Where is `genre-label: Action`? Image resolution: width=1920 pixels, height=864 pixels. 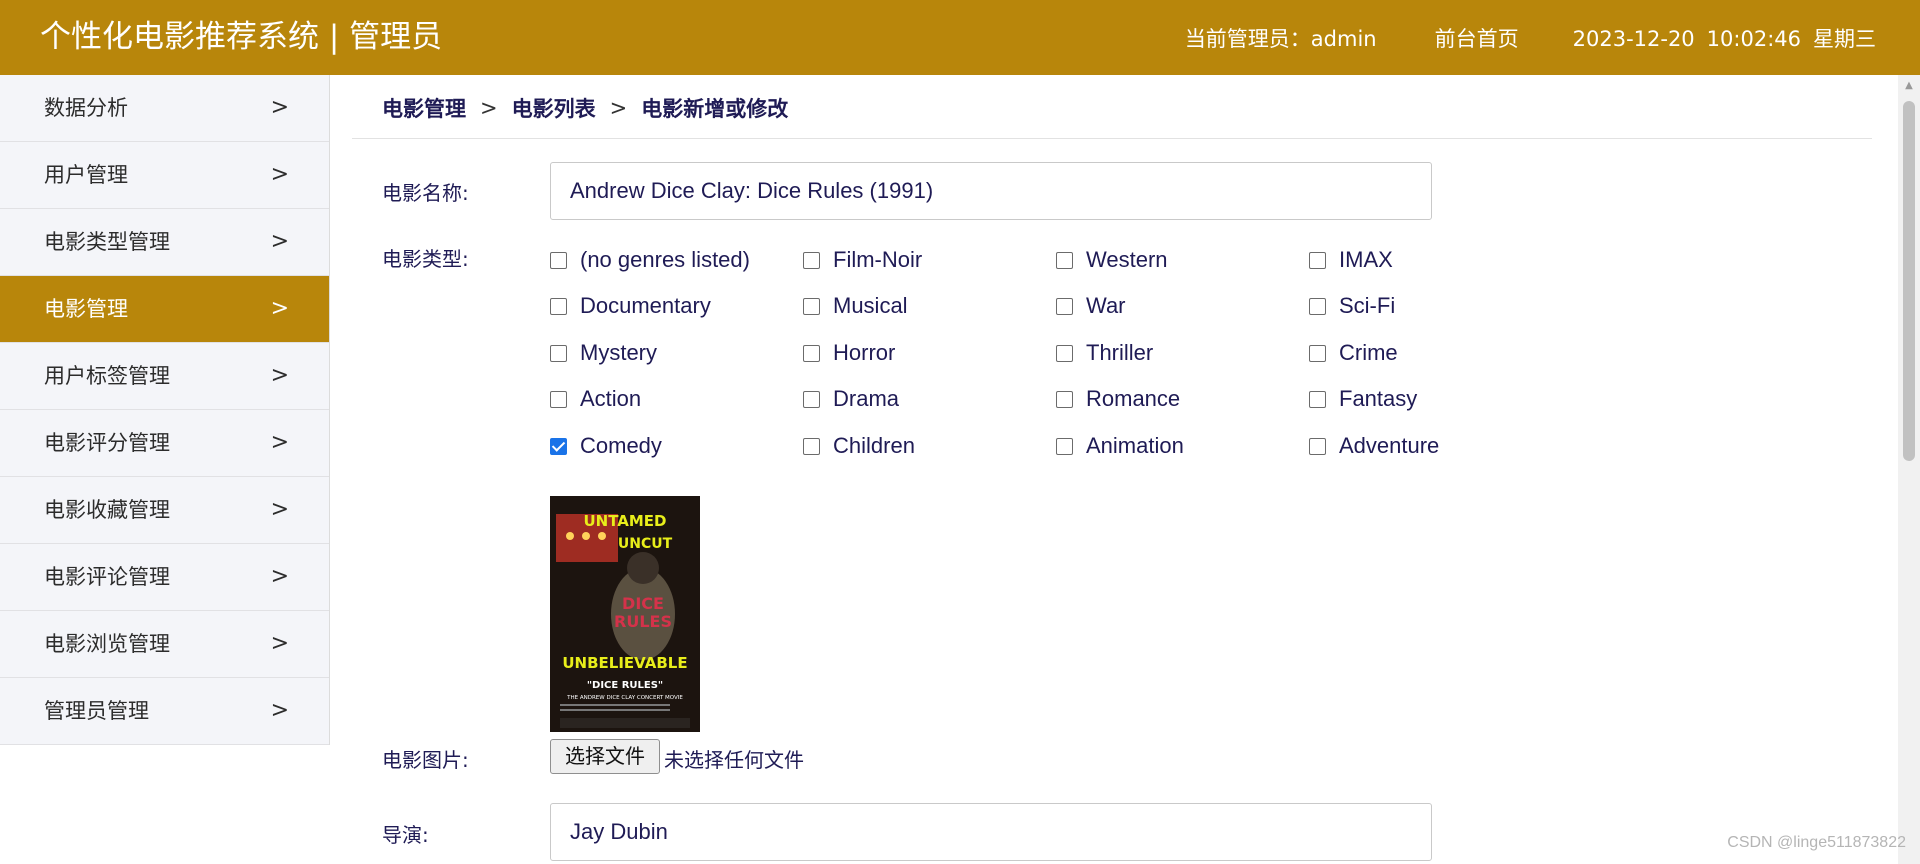
genre-label: Action is located at coordinates (611, 398).